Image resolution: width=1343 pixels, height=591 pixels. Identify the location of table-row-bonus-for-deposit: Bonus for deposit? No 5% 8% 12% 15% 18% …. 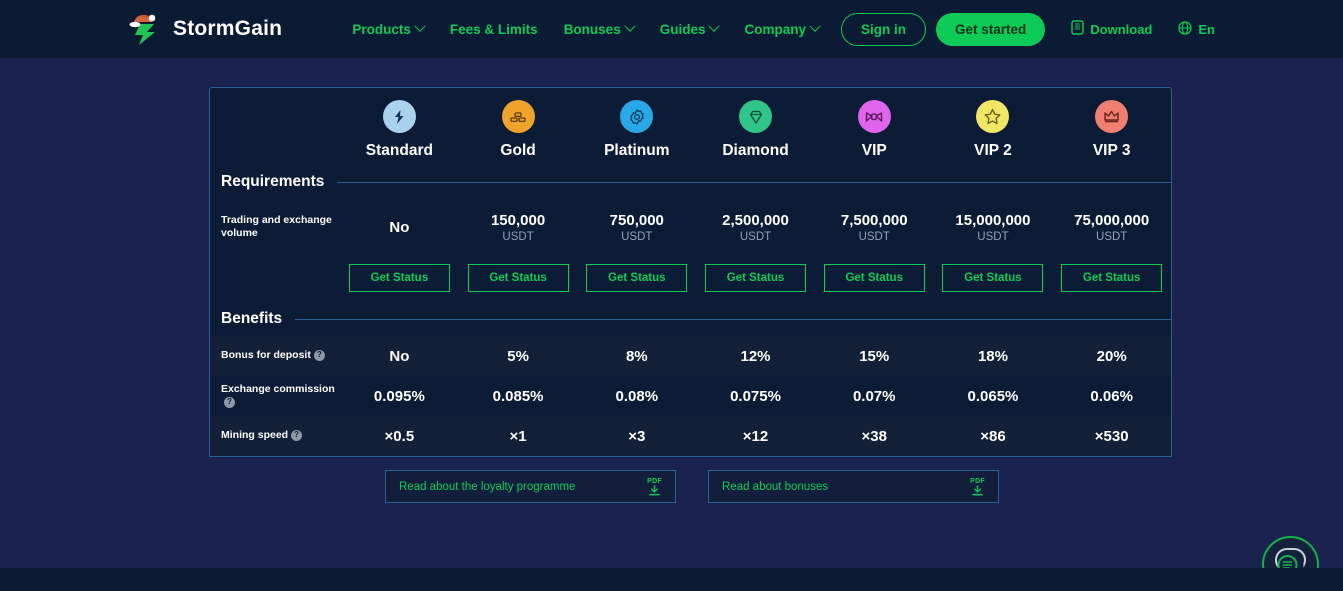
(690, 356).